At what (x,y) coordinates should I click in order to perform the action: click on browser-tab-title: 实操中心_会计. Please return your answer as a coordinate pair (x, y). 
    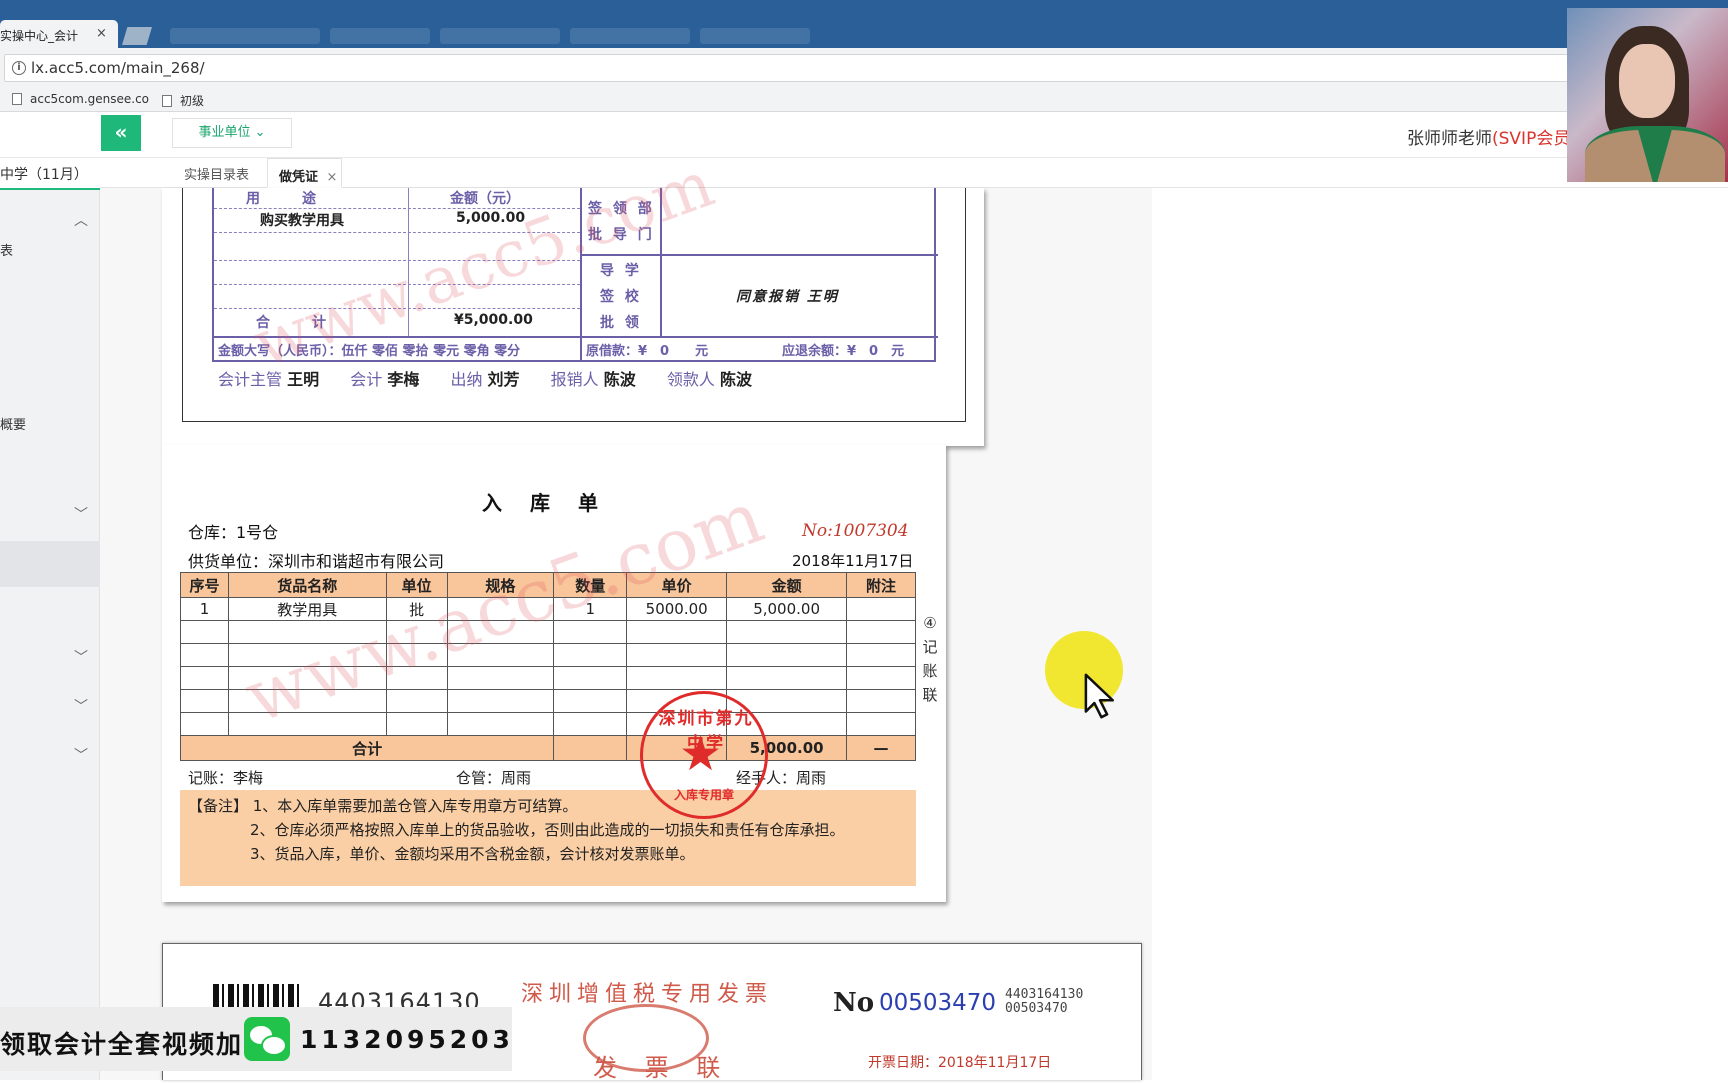
    Looking at the image, I should click on (39, 36).